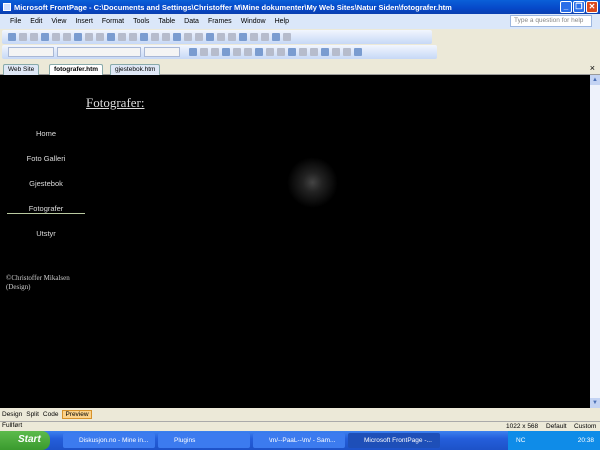 This screenshot has width=600, height=450. I want to click on paste-icon, so click(133, 37).